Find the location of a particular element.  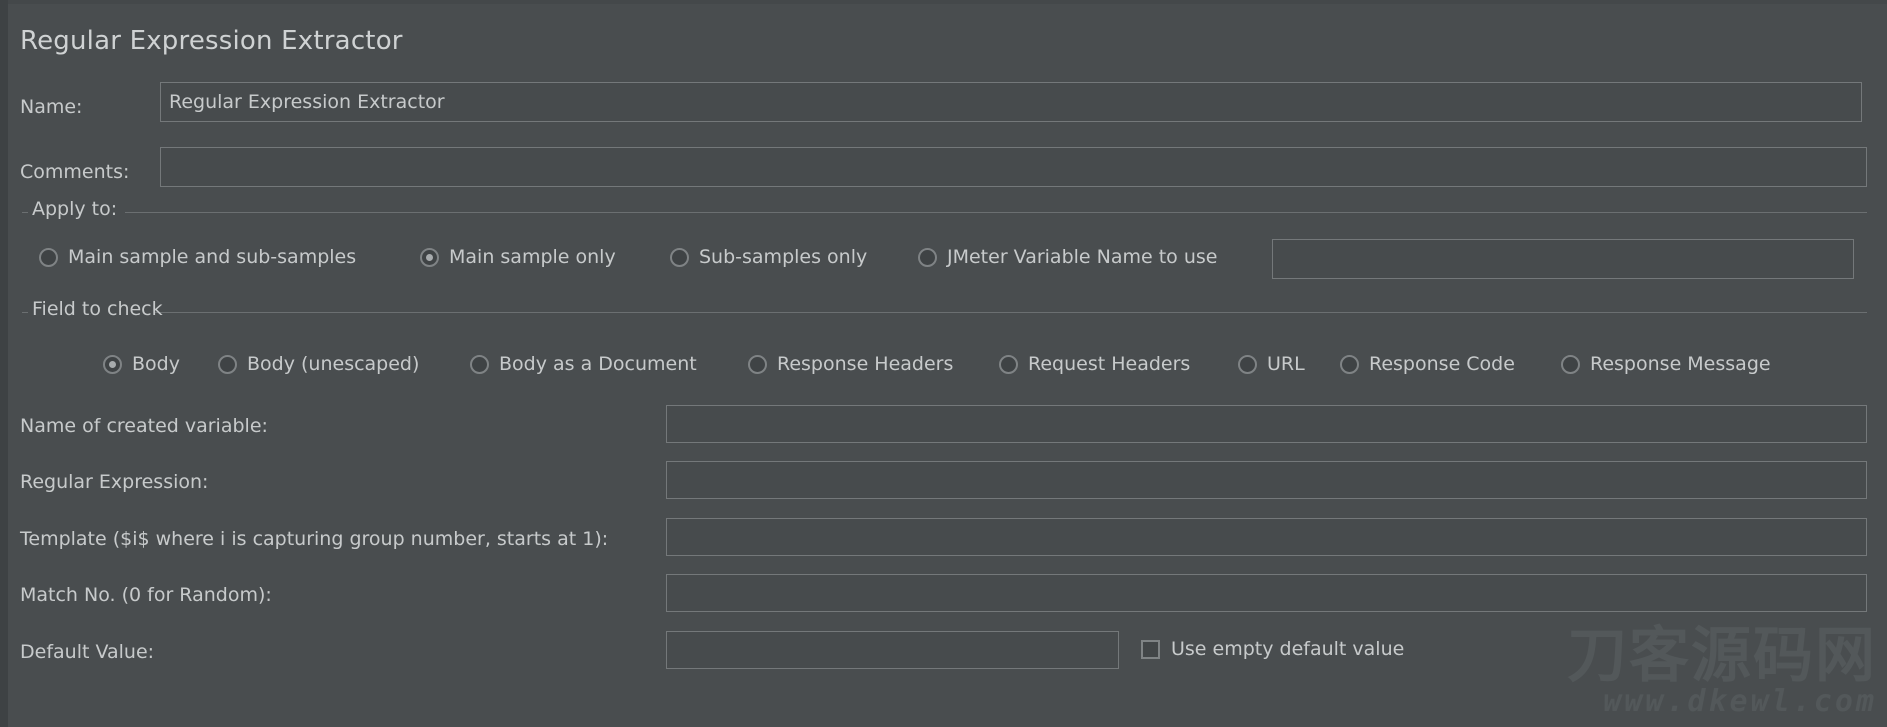

radio-label: Main sample only is located at coordinates (532, 257).